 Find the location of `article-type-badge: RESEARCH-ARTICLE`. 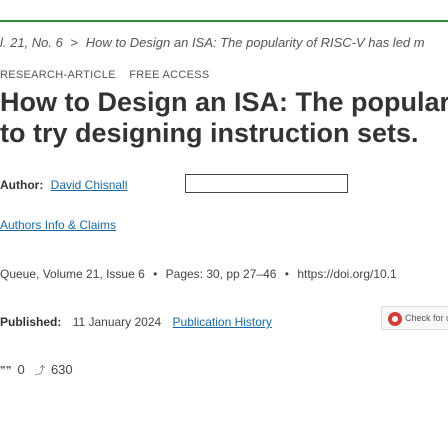

article-type-badge: RESEARCH-ARTICLE is located at coordinates (58, 75).